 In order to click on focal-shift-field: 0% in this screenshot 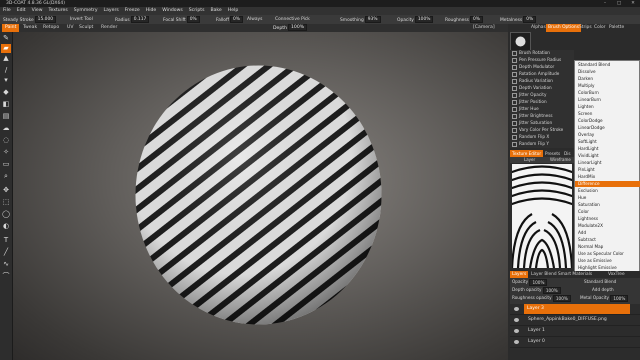, I will do `click(193, 19)`.